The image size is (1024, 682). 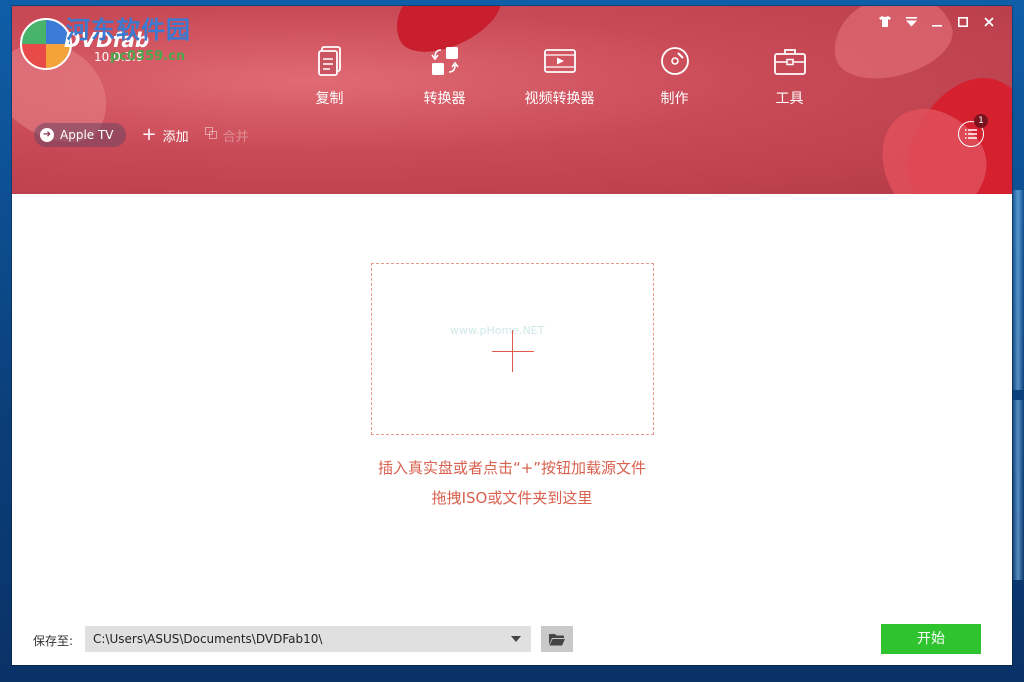 I want to click on nav-label: 视频转换器, so click(x=559, y=99).